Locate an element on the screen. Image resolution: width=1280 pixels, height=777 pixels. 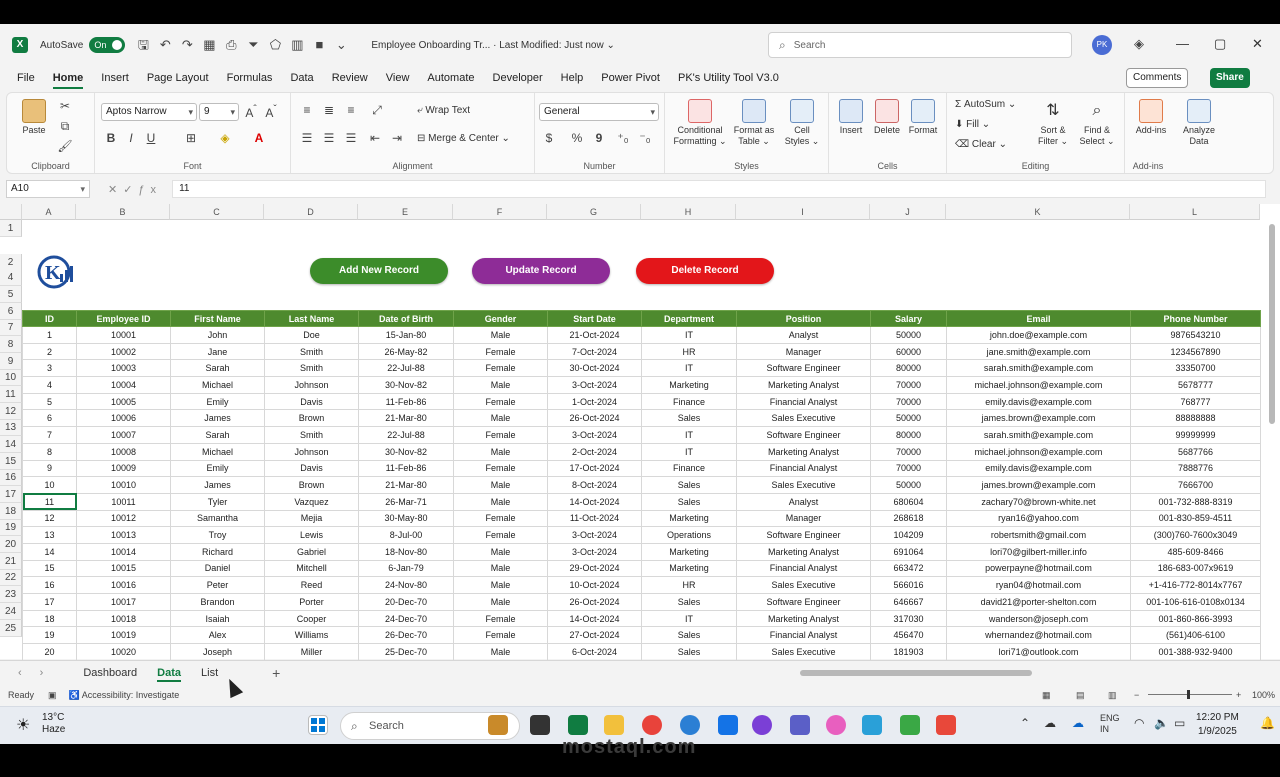
table-cell: 2 is located at coordinates (49, 351).